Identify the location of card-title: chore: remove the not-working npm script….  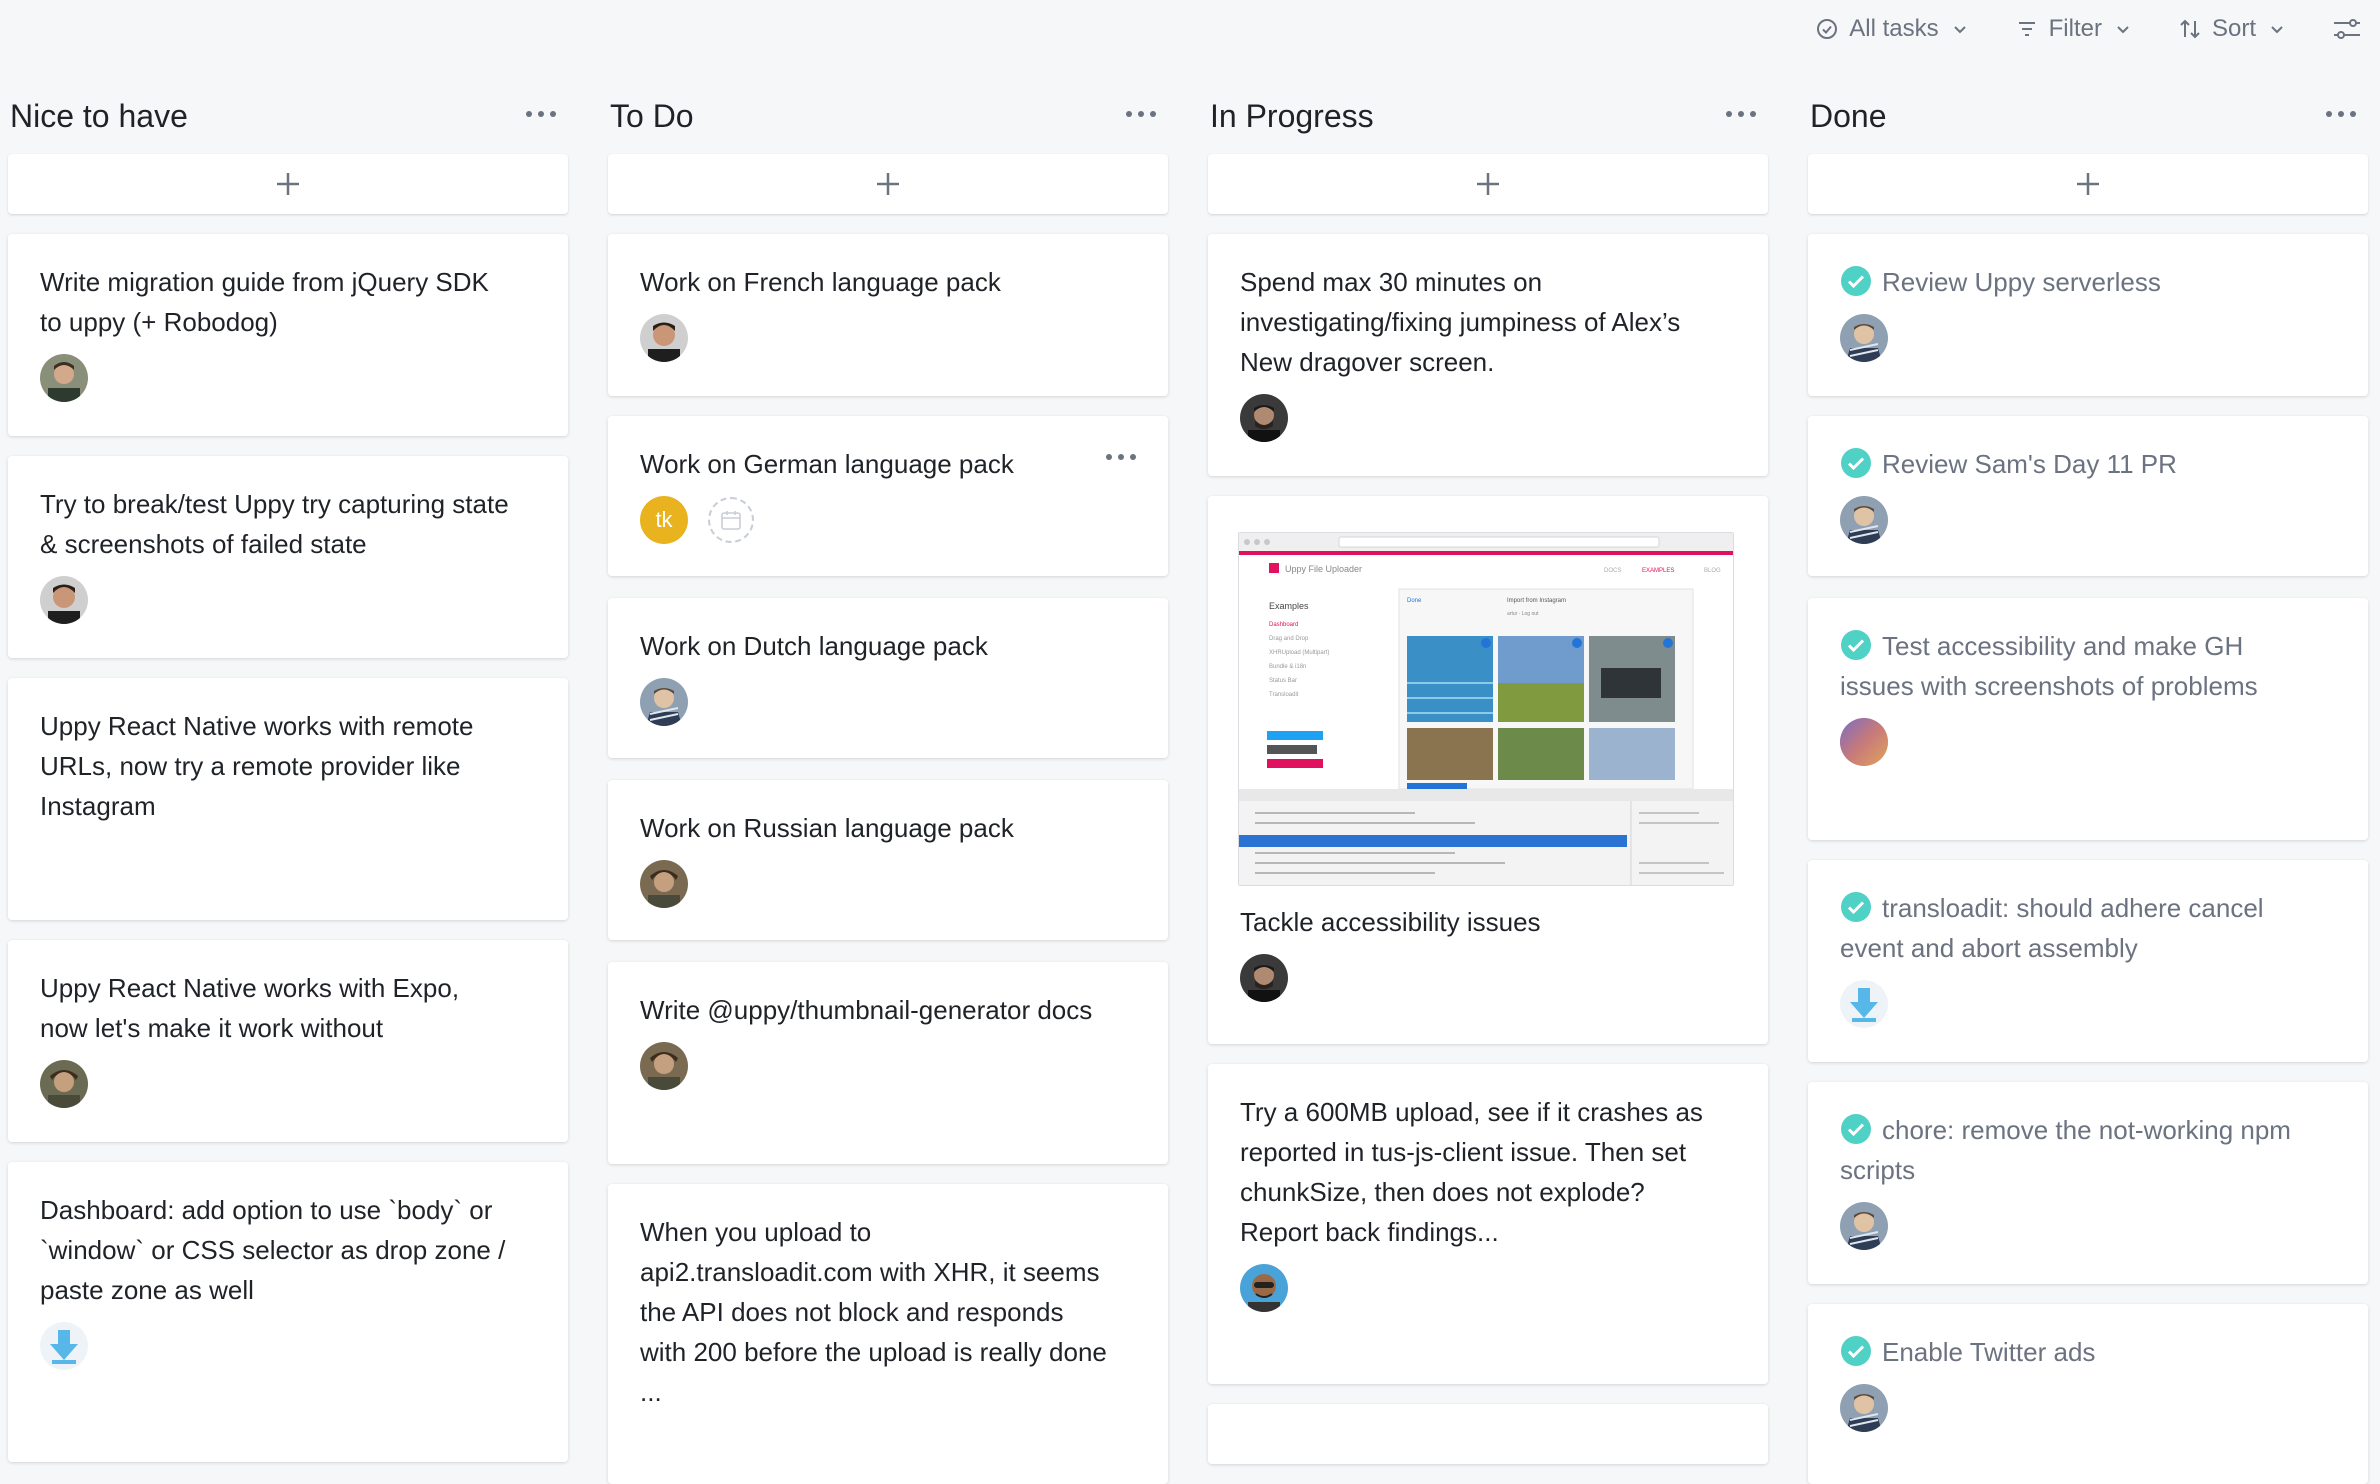
(2065, 1150).